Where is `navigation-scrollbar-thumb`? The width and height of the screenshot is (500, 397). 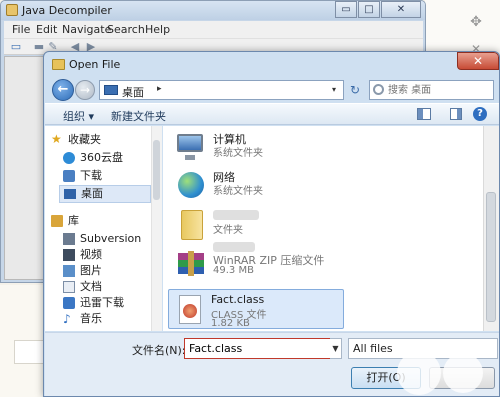 navigation-scrollbar-thumb is located at coordinates (156, 170).